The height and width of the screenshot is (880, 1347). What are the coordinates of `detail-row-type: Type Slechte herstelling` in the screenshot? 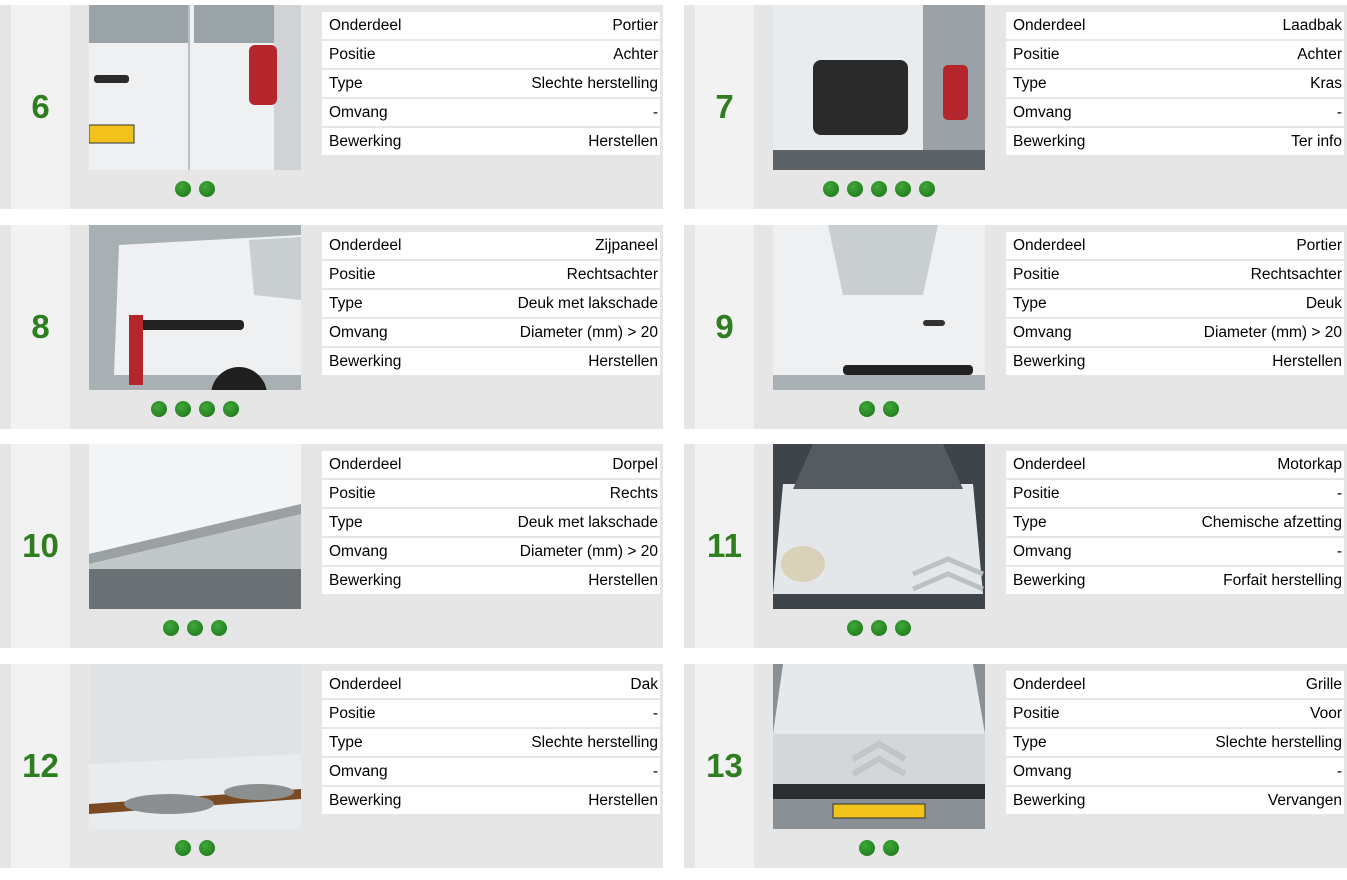 It's located at (491, 742).